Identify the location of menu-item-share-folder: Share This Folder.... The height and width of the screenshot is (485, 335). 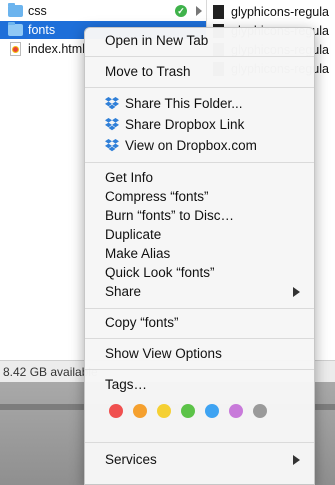
(199, 103).